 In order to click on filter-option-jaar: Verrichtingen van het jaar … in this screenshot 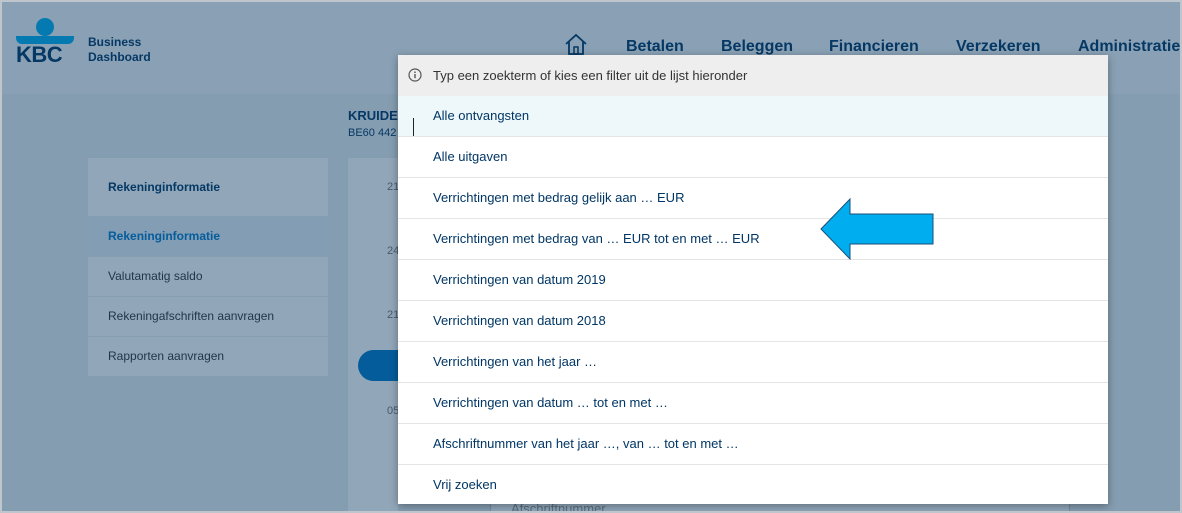, I will do `click(753, 362)`.